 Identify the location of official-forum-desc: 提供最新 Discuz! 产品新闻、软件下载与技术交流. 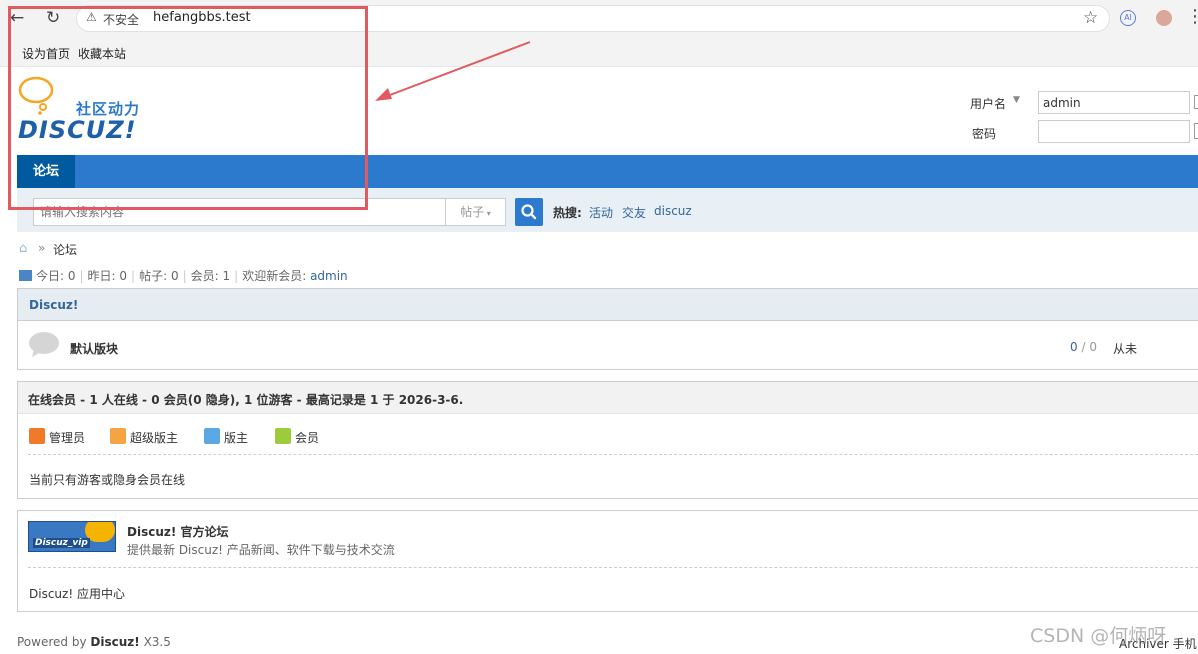
(261, 550).